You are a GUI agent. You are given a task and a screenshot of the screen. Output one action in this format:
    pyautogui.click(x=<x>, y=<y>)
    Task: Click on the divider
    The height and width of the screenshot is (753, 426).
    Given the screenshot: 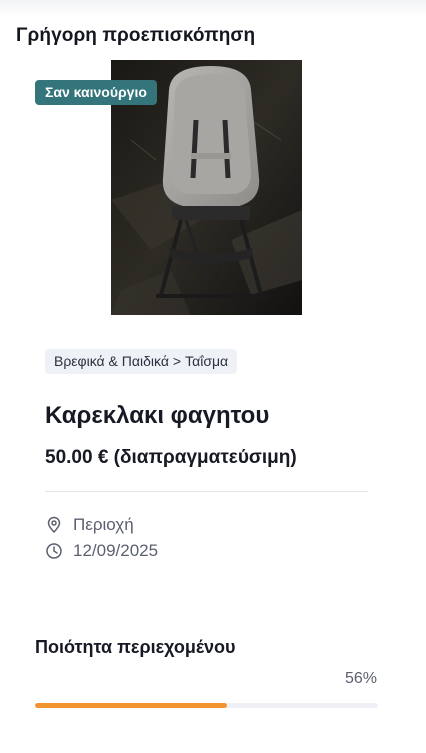 What is the action you would take?
    pyautogui.click(x=206, y=491)
    